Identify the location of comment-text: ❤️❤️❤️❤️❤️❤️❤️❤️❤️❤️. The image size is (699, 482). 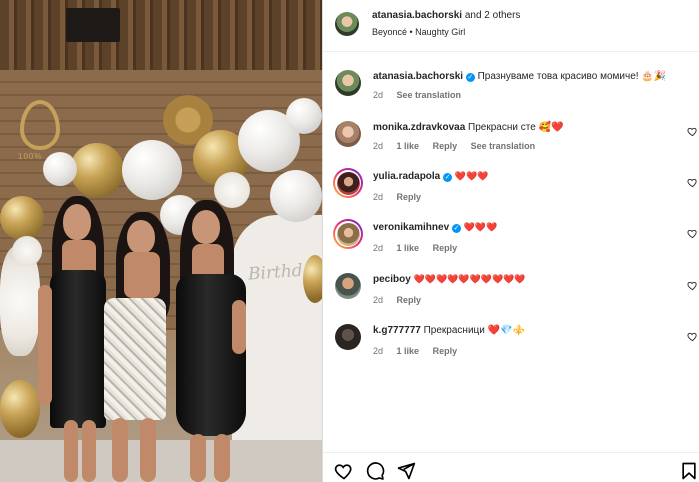
(469, 280).